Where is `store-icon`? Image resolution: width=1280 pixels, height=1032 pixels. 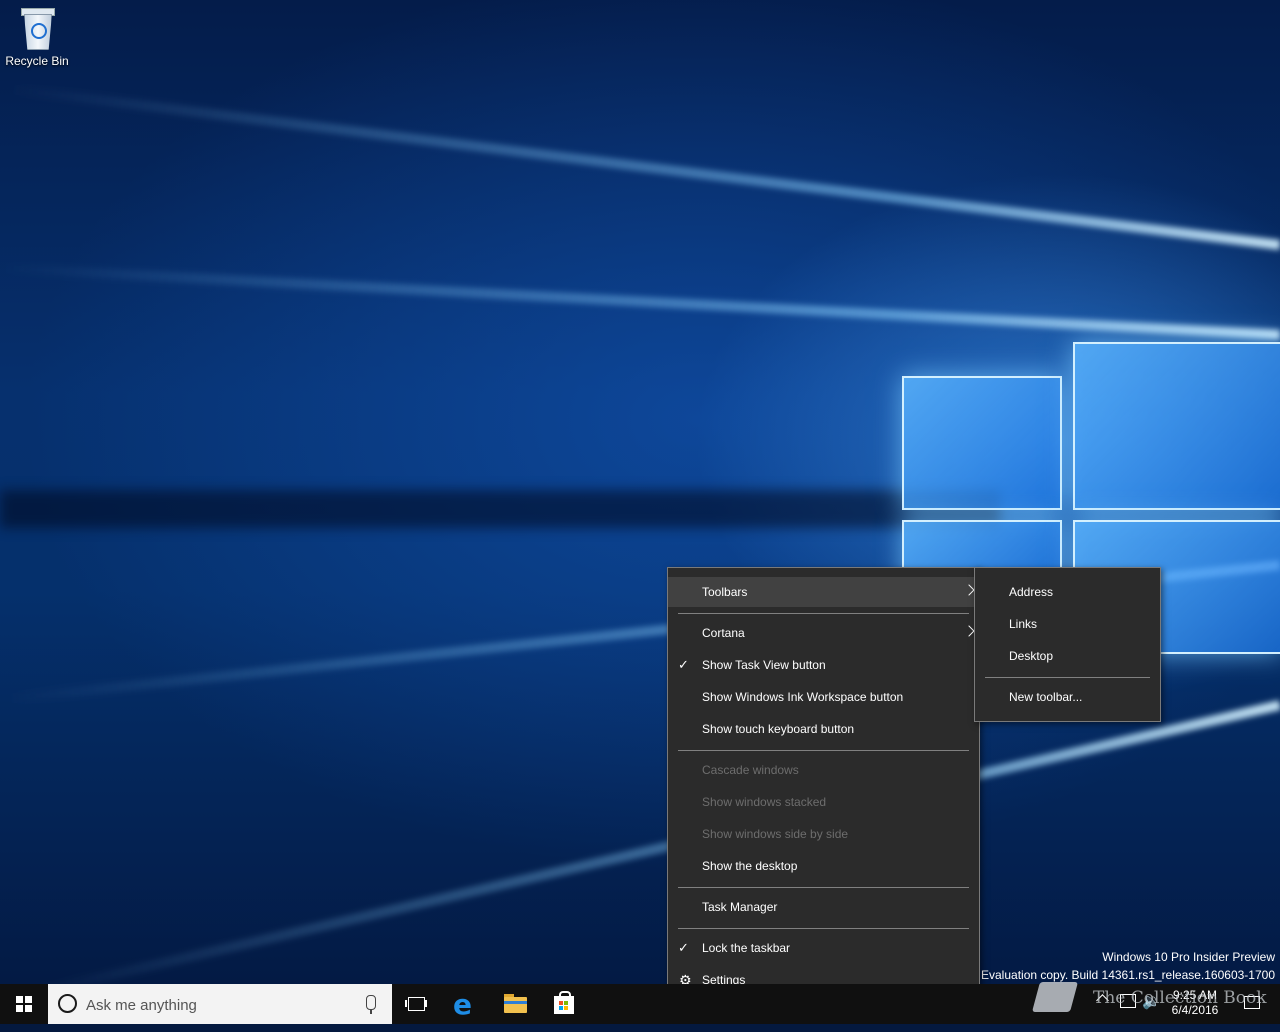 store-icon is located at coordinates (564, 1005).